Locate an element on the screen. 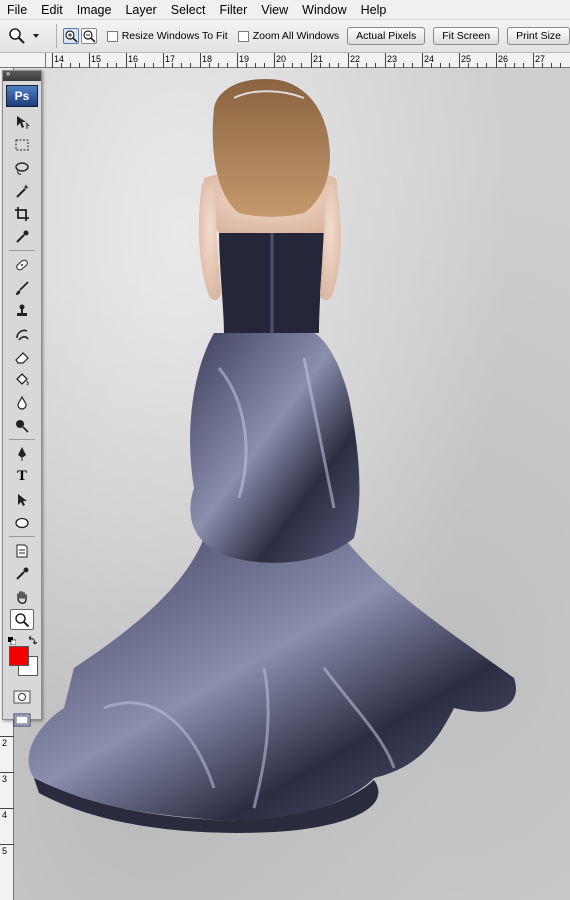 The image size is (570, 900). path-selection-tool is located at coordinates (22, 499).